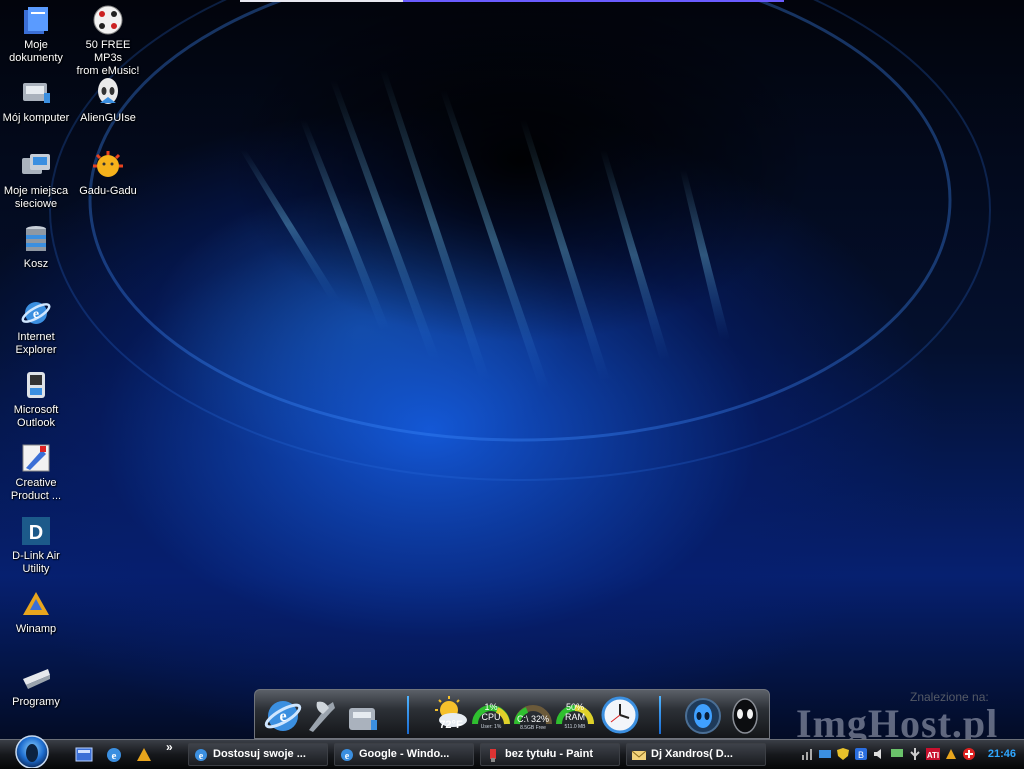  I want to click on quick-launch-winamp-icon, so click(144, 755).